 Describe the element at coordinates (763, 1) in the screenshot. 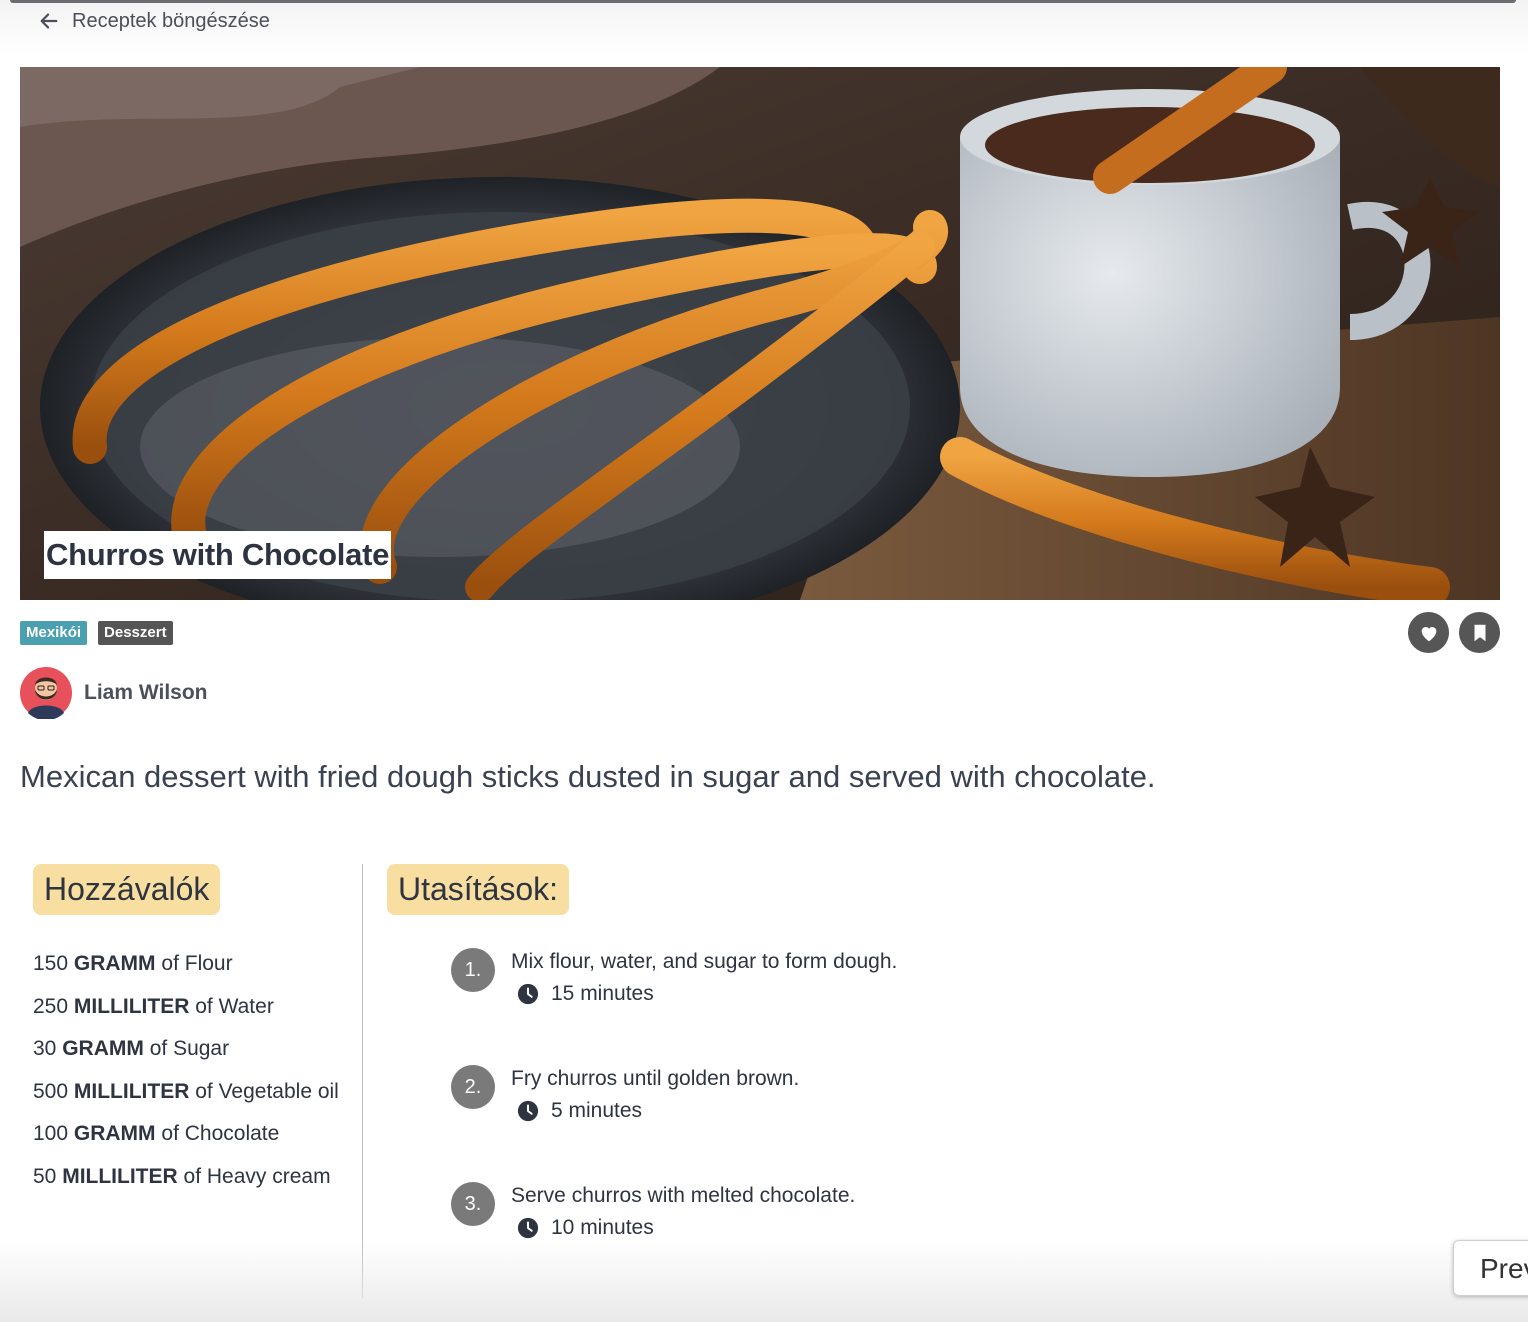

I see `top-bar-border` at that location.